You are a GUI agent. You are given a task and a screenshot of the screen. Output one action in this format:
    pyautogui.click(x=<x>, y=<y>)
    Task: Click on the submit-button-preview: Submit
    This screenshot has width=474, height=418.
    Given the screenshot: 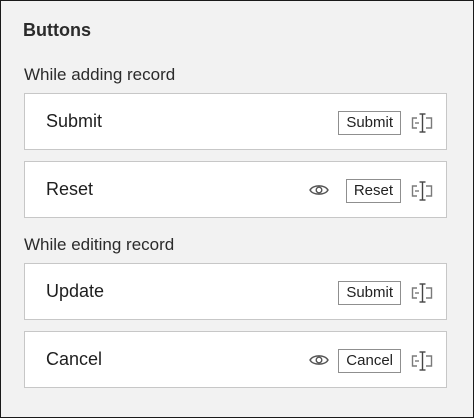 What is the action you would take?
    pyautogui.click(x=369, y=123)
    